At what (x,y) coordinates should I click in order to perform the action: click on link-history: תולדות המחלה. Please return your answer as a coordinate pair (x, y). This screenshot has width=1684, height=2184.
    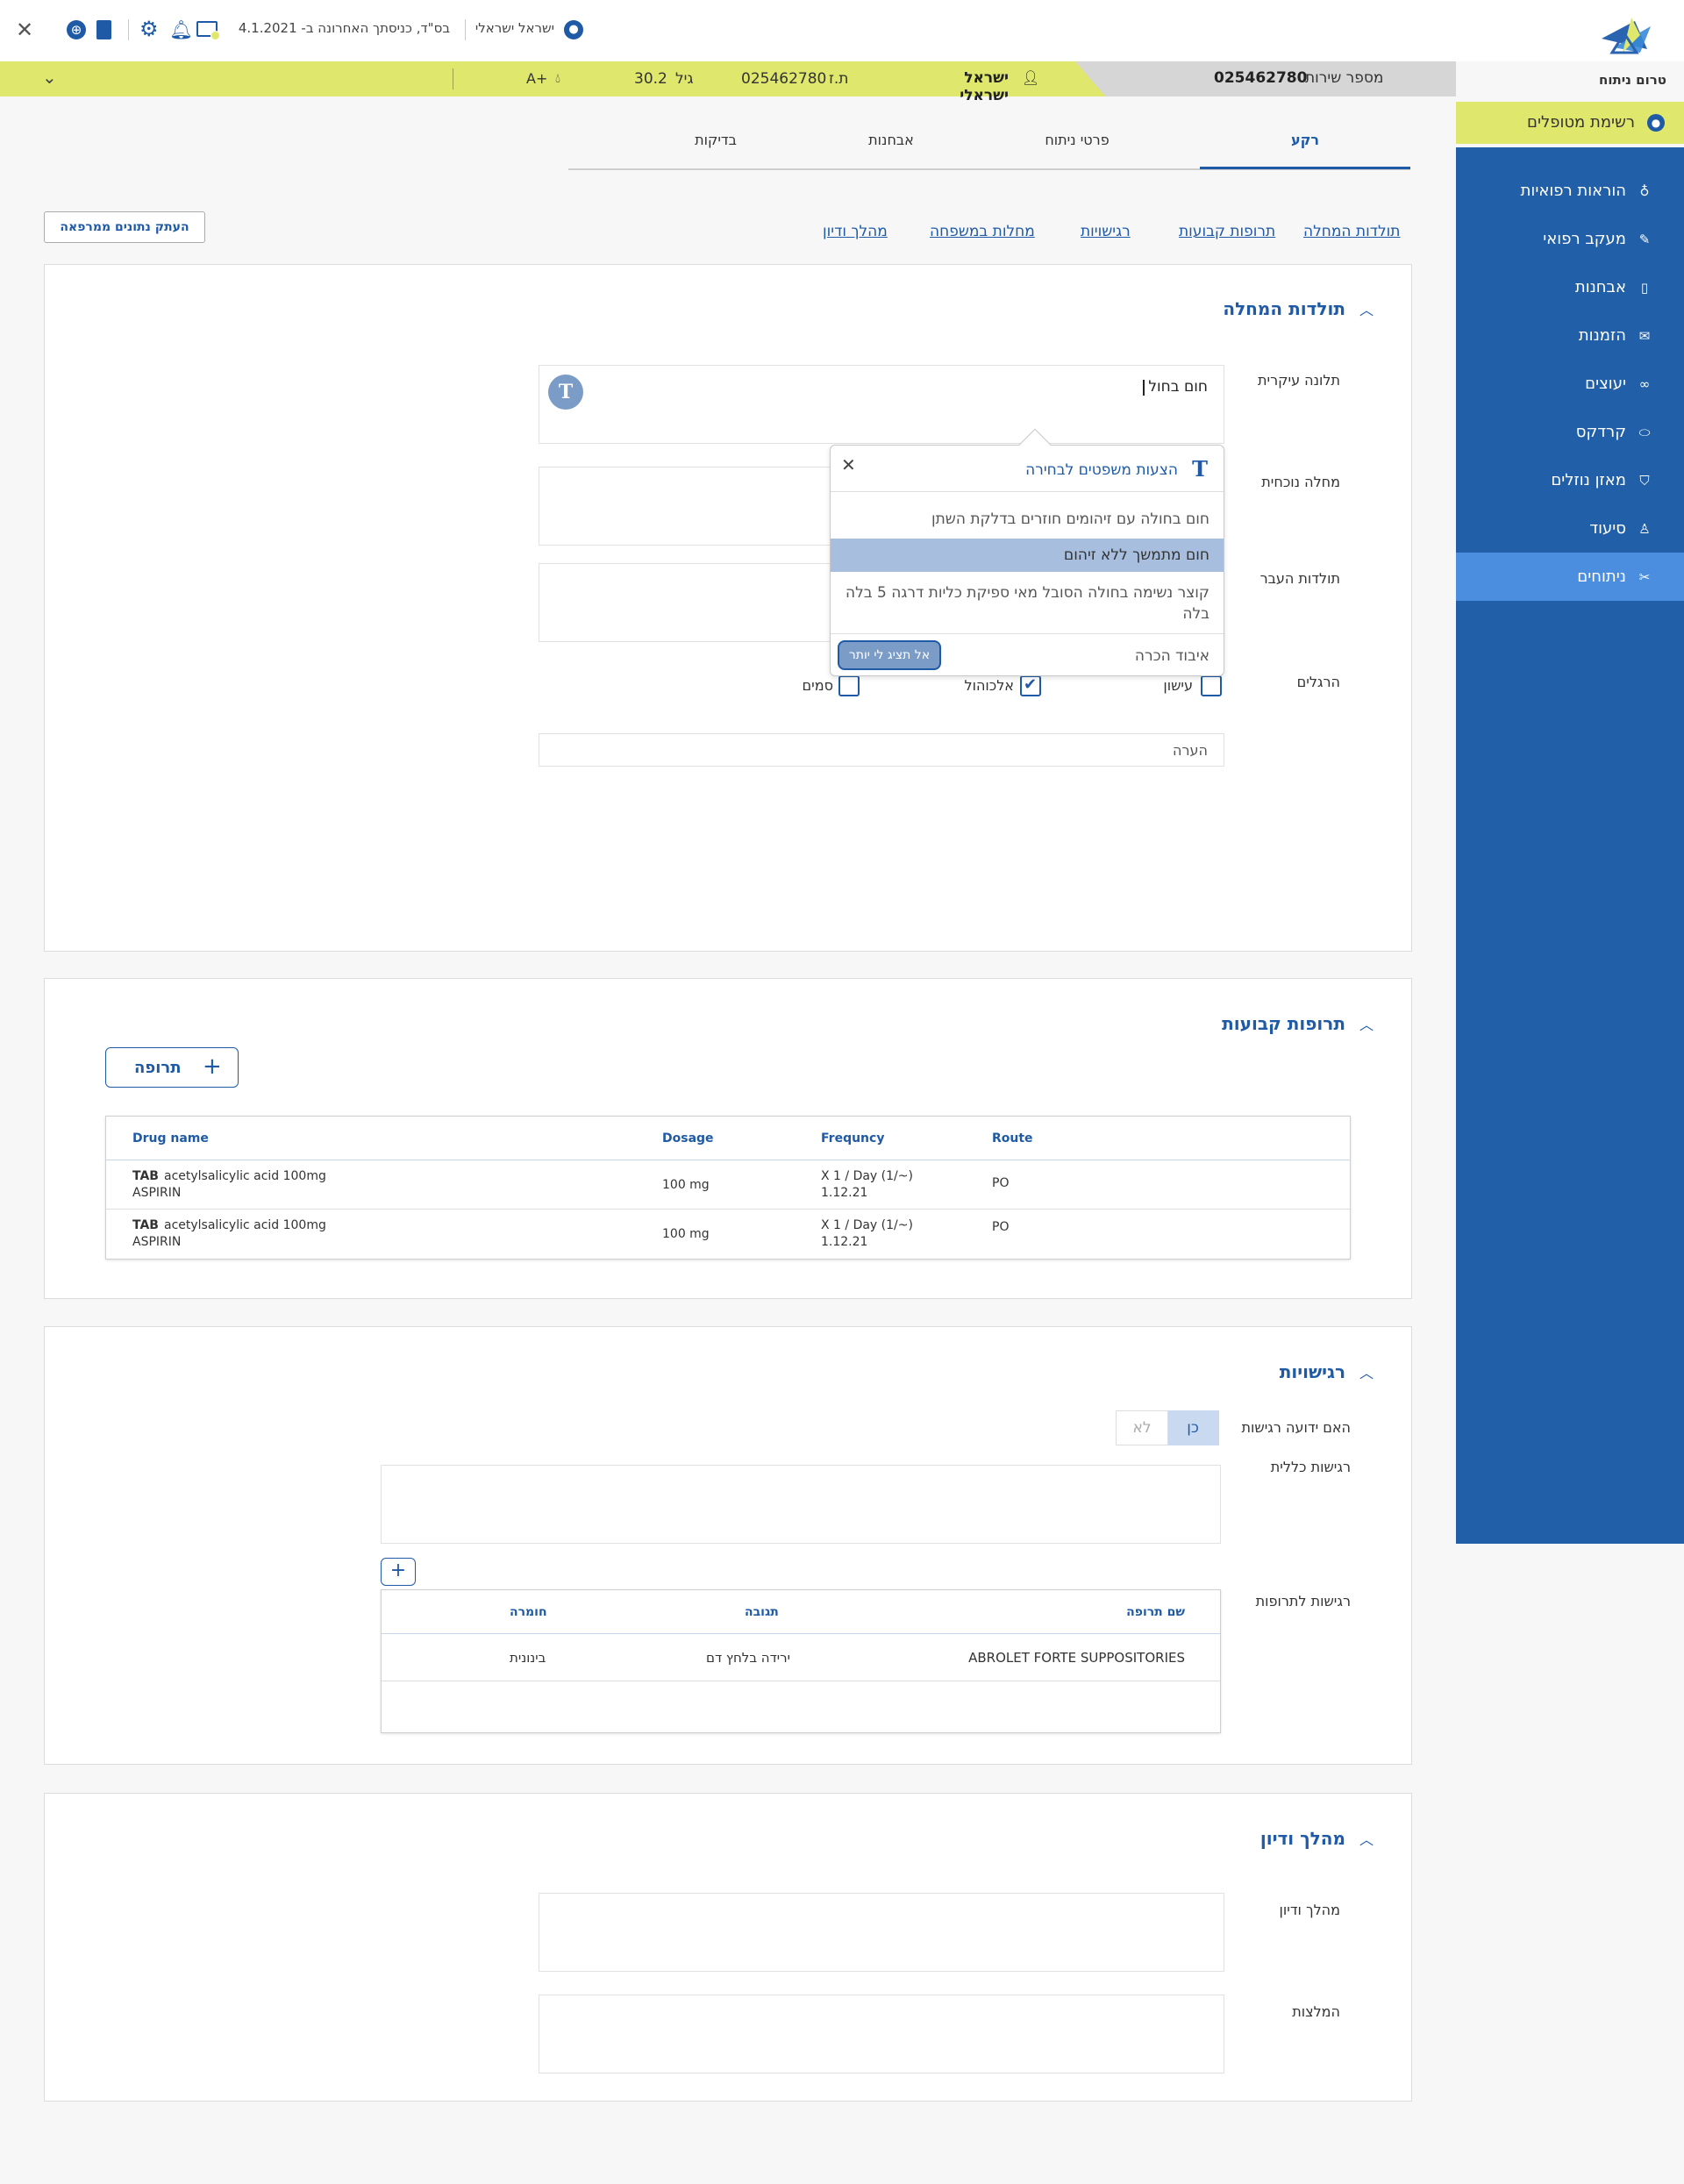
    Looking at the image, I should click on (1351, 231).